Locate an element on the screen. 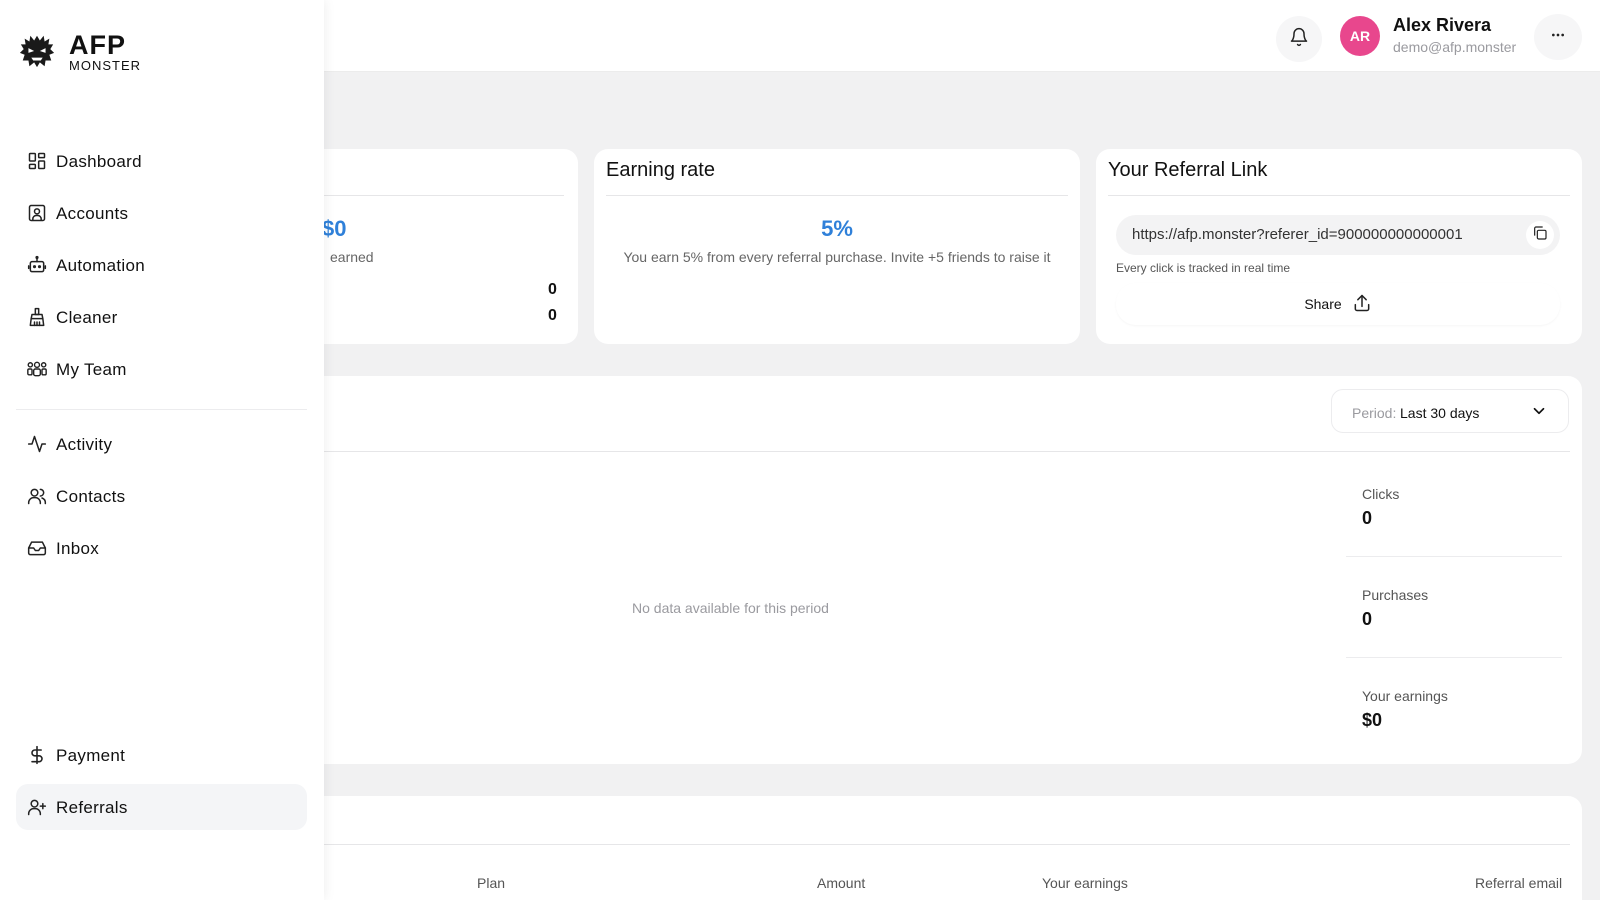  sidebar-item-label: Accounts is located at coordinates (92, 213).